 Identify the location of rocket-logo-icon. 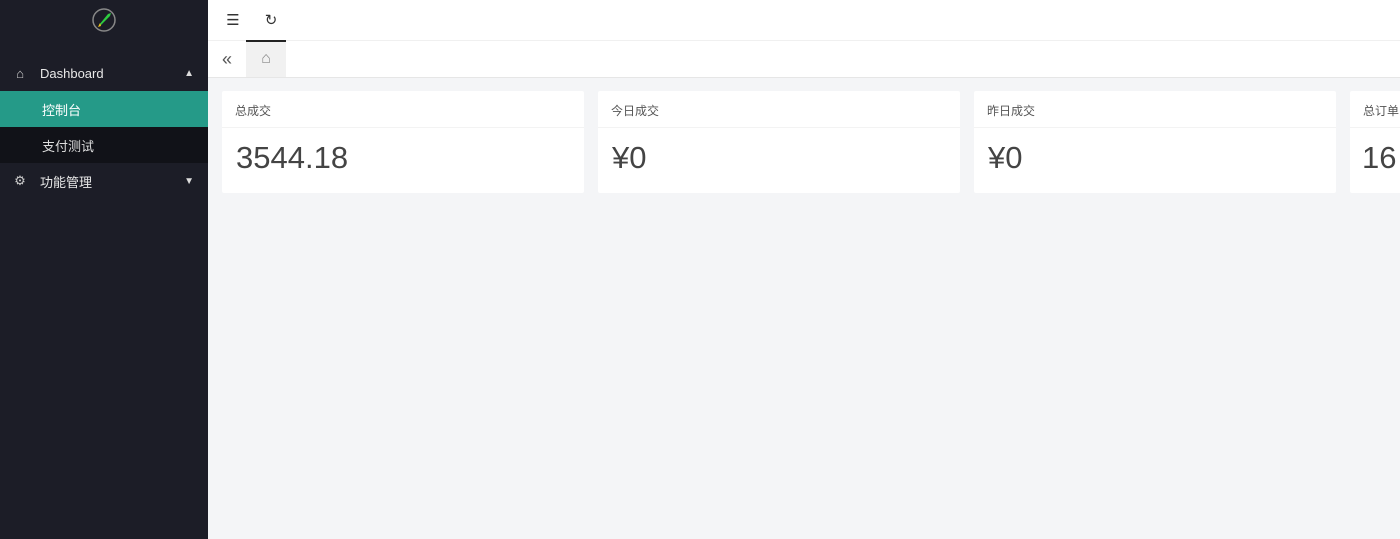
(104, 20).